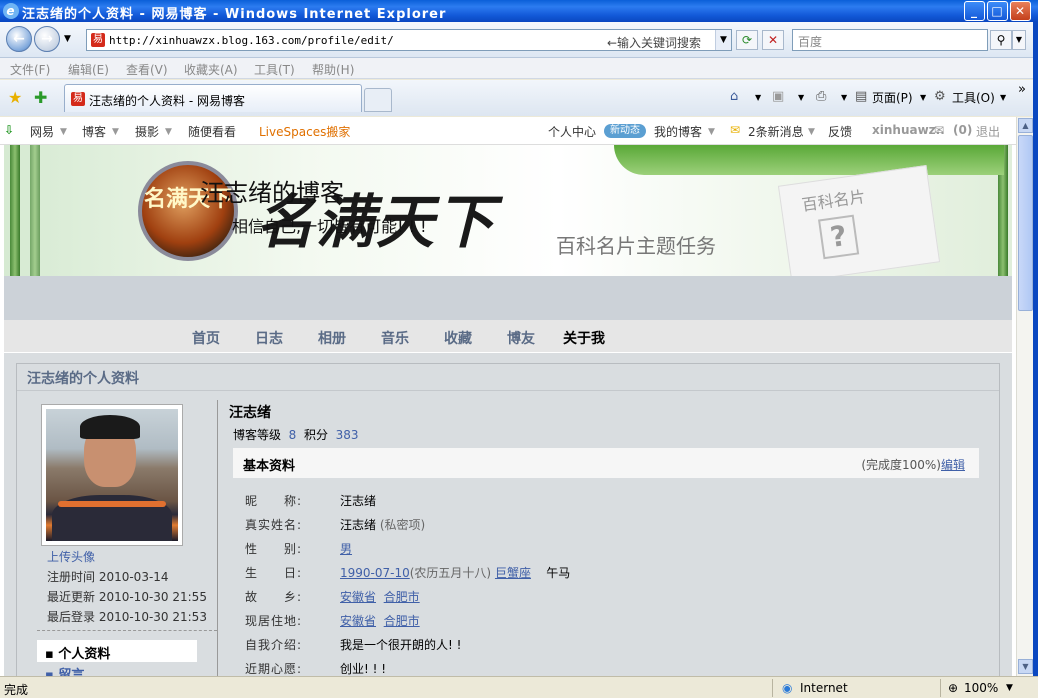 This screenshot has width=1038, height=698. What do you see at coordinates (1009, 688) in the screenshot?
I see `zoom-dropdown-icon: ▼` at bounding box center [1009, 688].